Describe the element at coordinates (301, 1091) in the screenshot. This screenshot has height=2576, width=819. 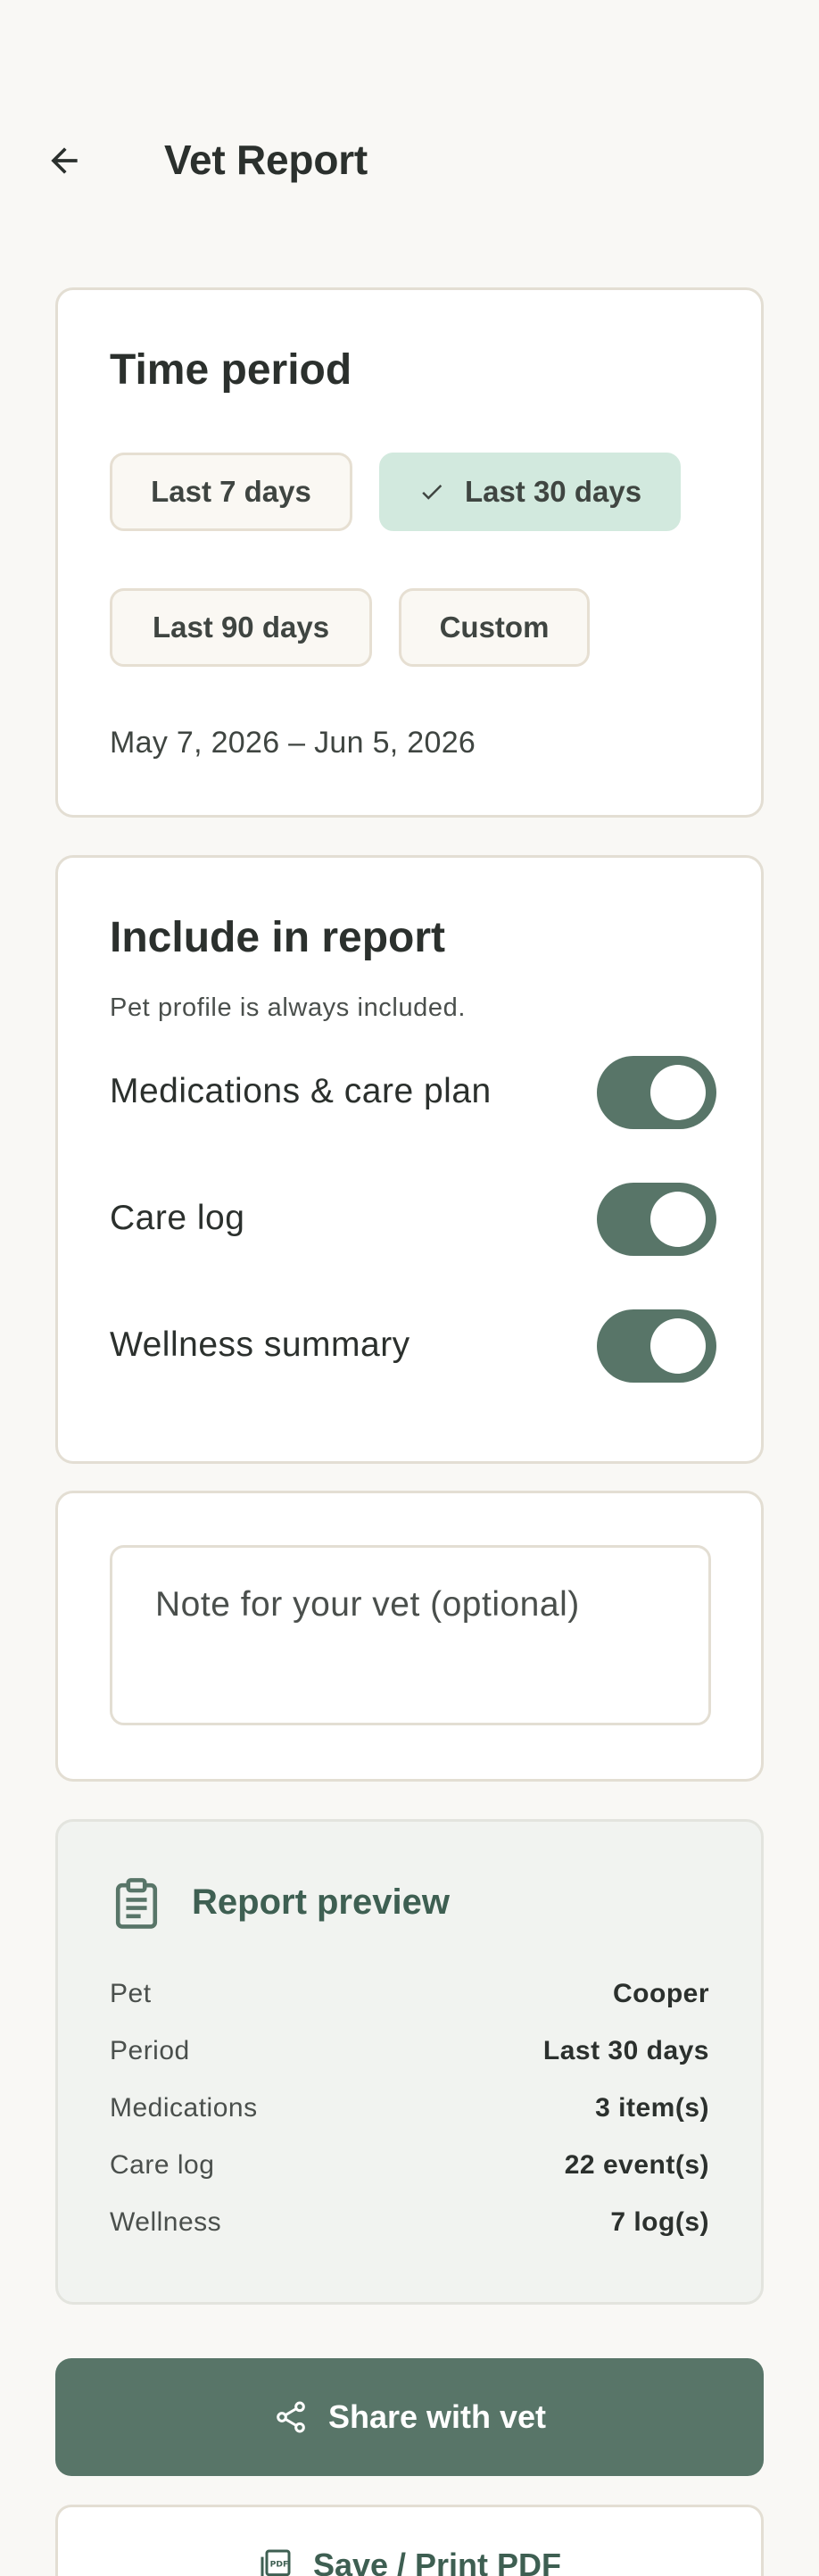
I see `toggle-label: Medications & care plan` at that location.